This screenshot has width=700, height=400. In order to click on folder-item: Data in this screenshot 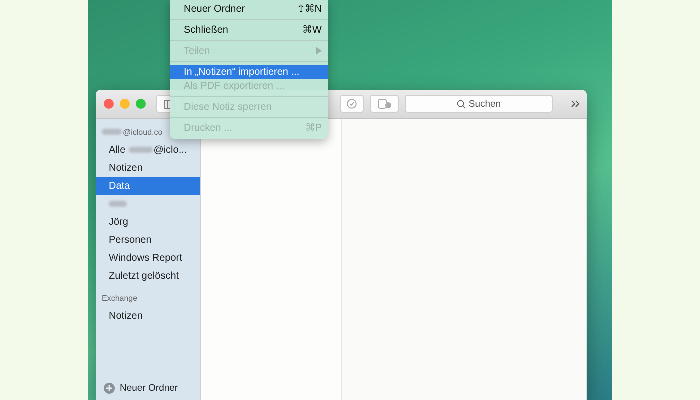, I will do `click(148, 186)`.